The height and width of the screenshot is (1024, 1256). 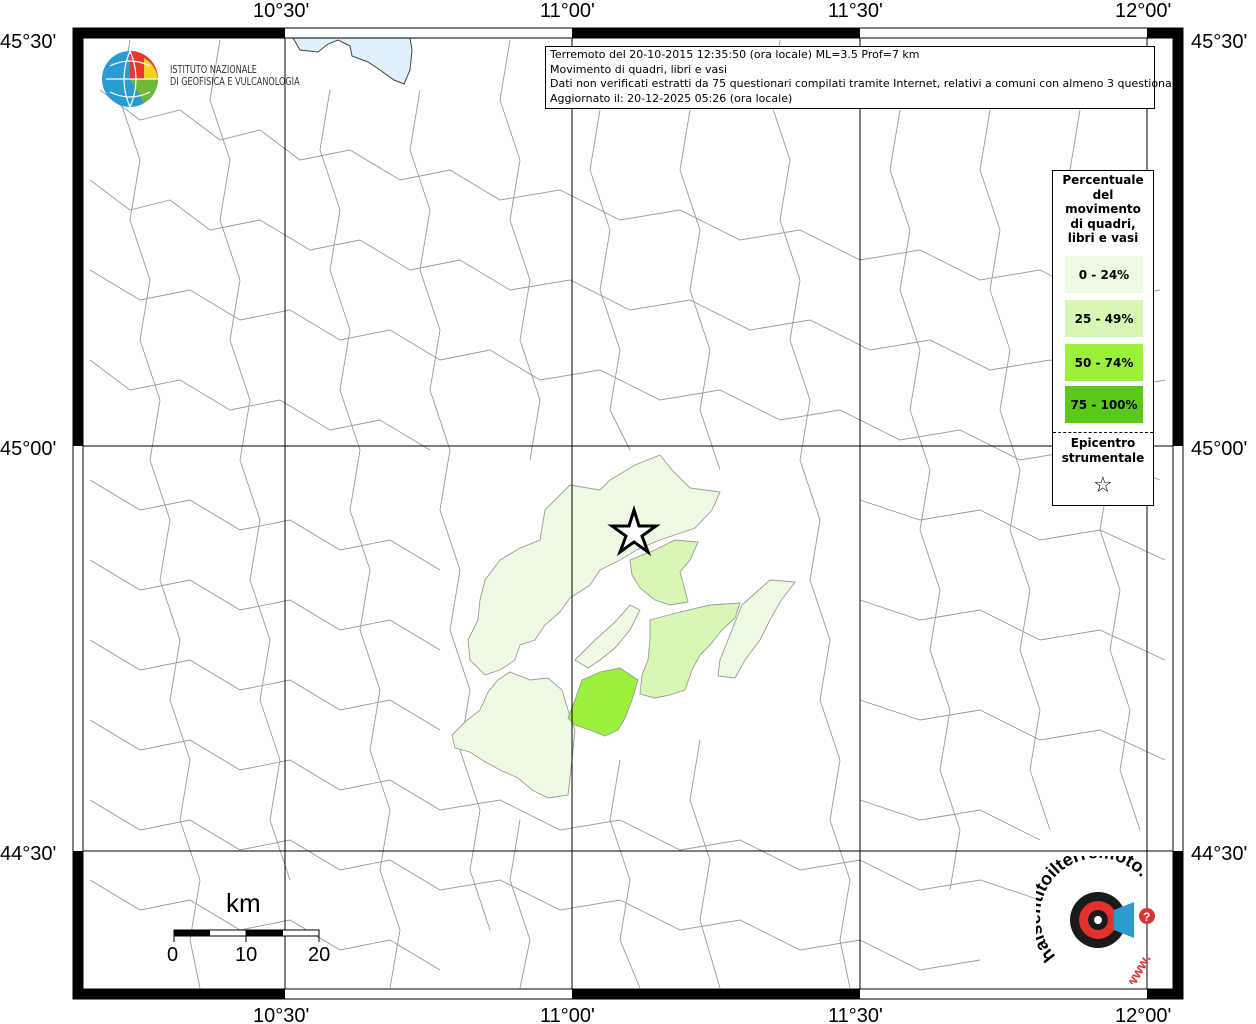 I want to click on legend-epicenter: Epicentro strumentale, so click(x=1103, y=451).